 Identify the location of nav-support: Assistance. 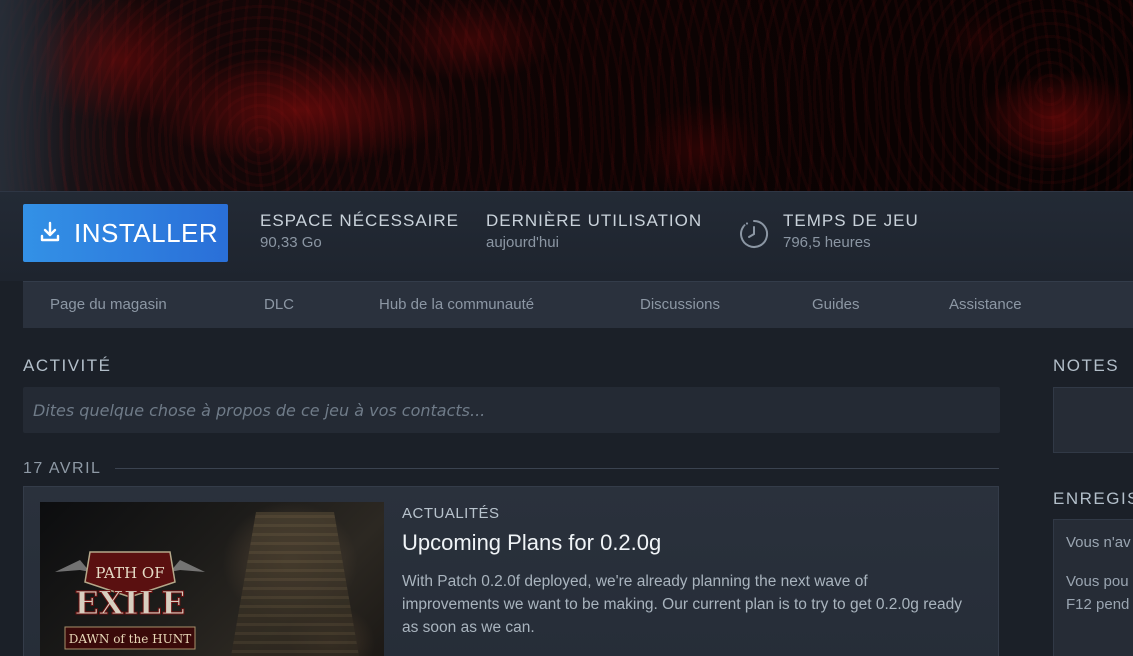
(985, 304).